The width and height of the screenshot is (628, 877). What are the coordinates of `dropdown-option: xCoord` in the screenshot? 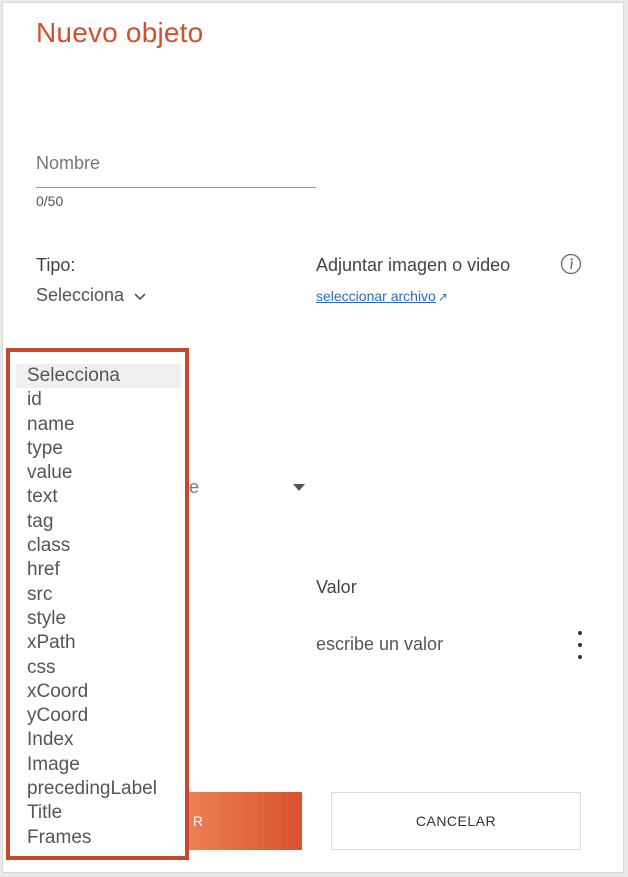 It's located at (98, 692).